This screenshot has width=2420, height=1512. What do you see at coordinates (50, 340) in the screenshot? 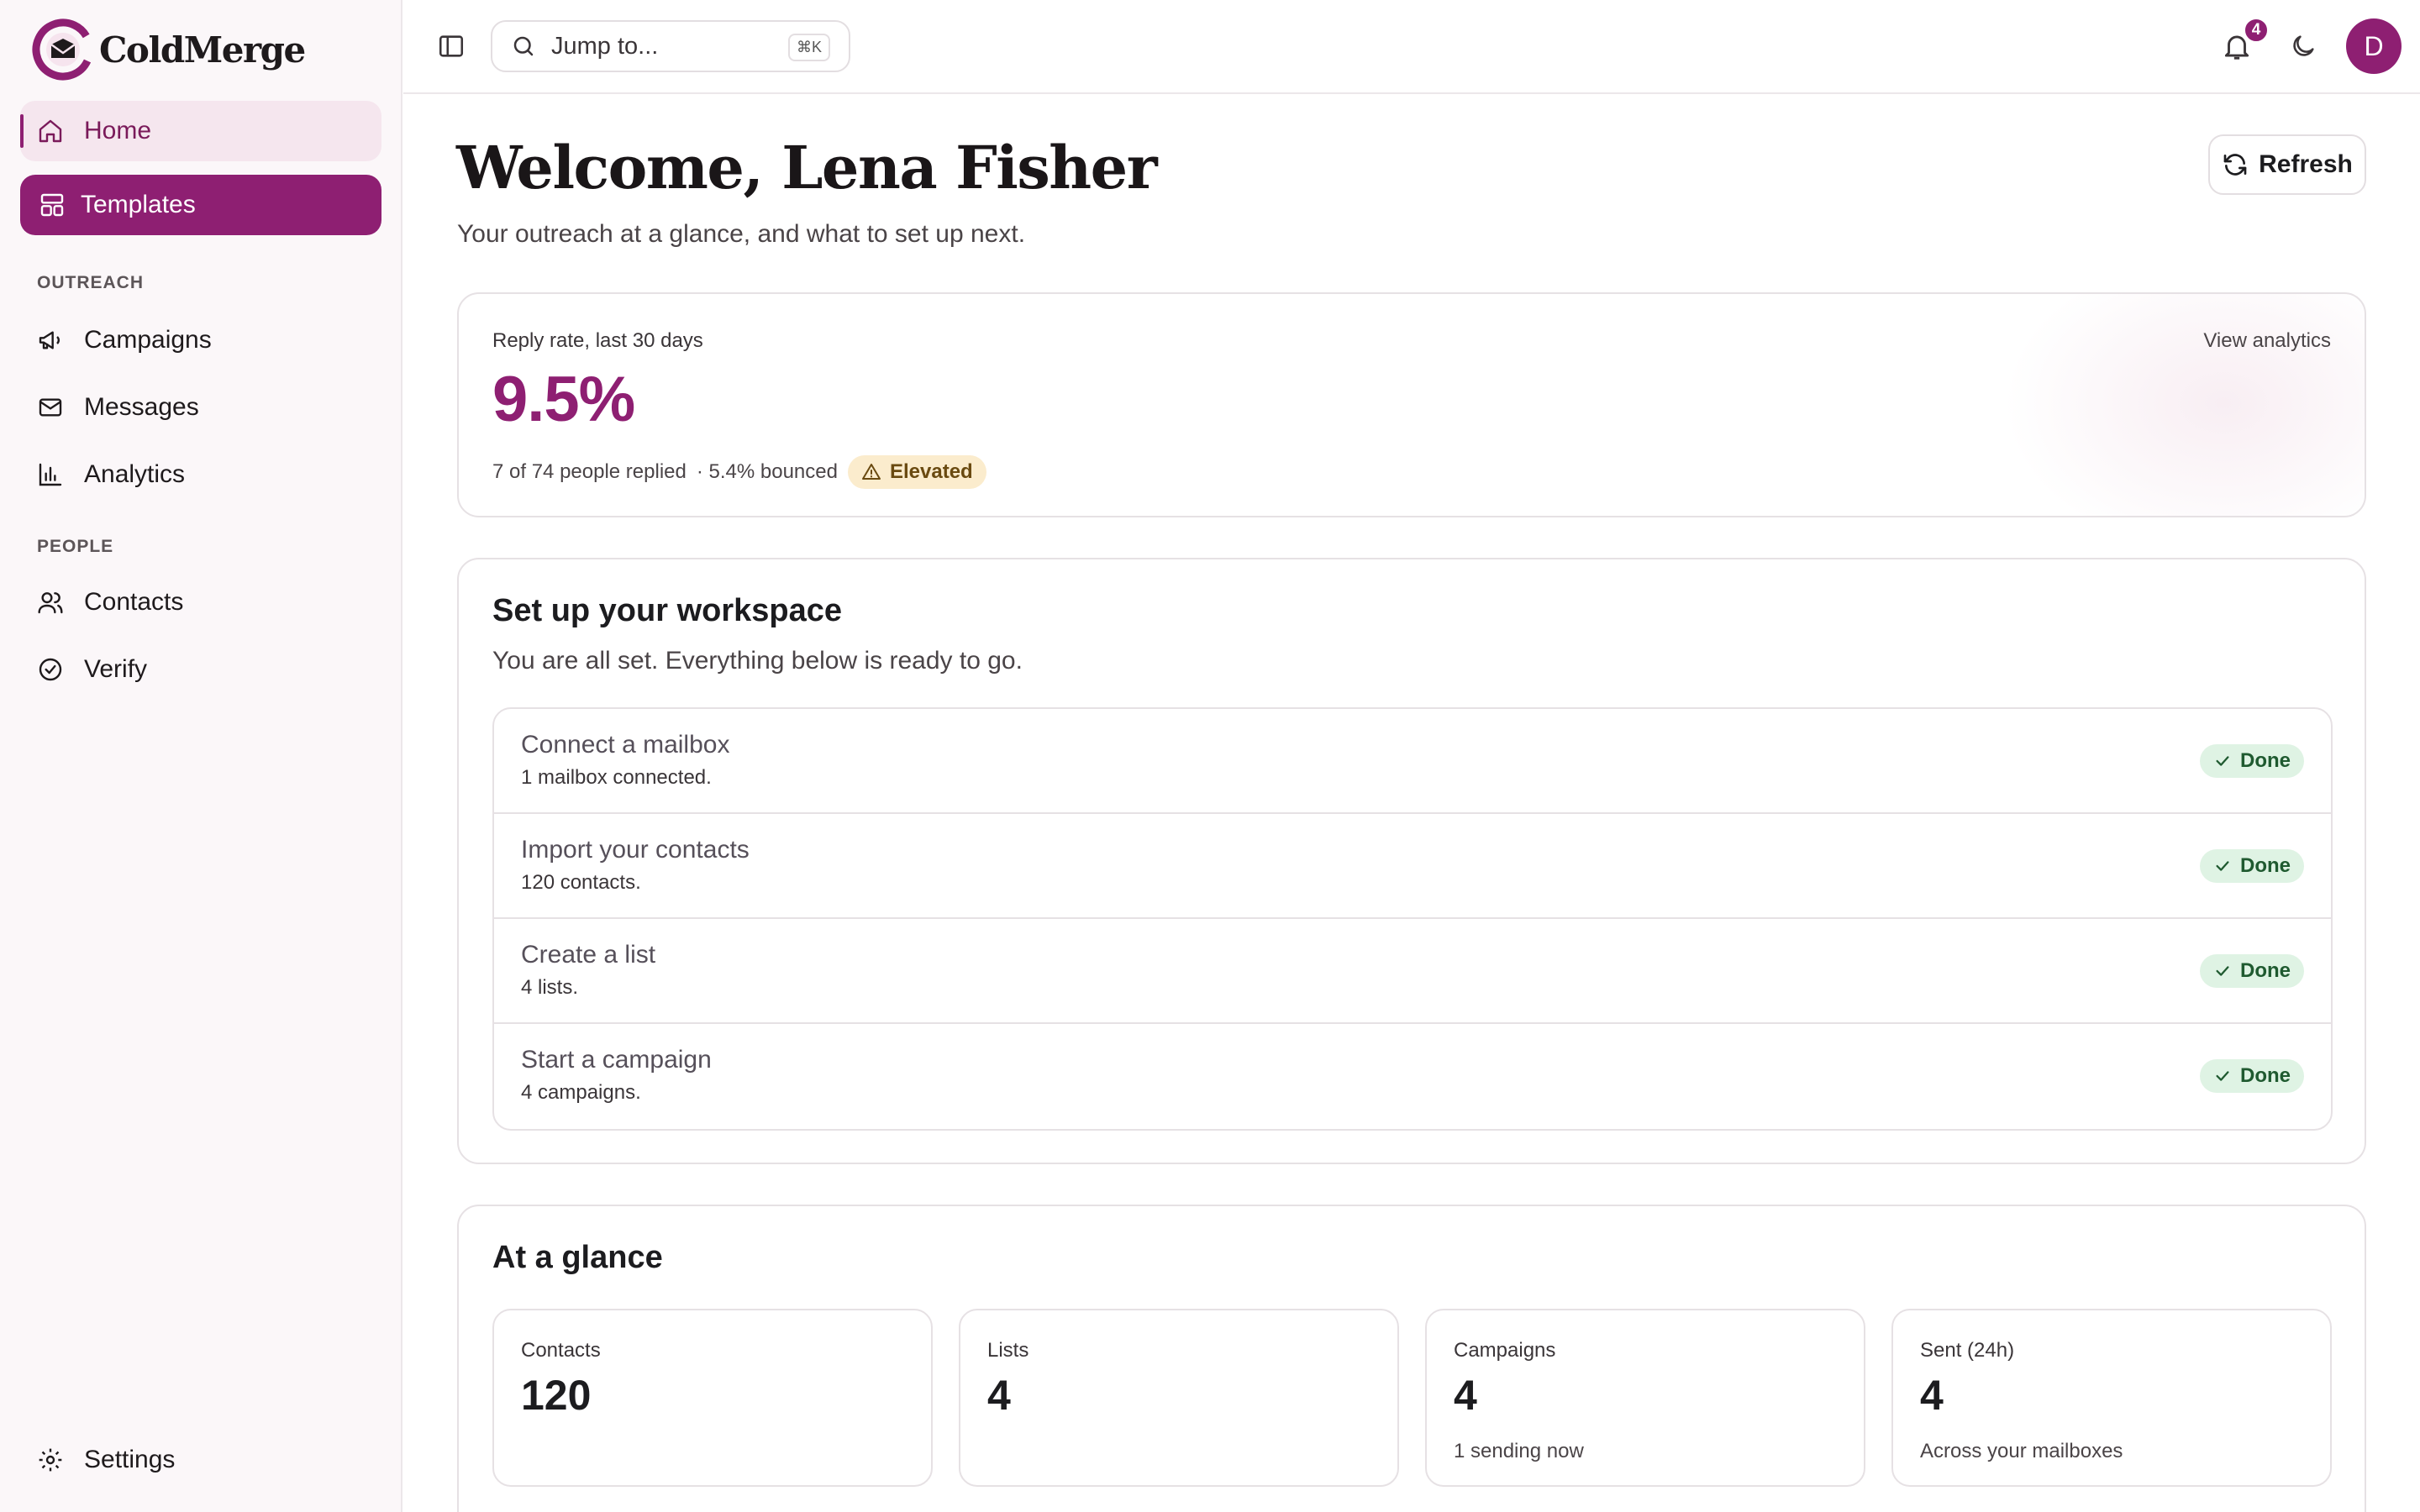
I see `megaphone-icon` at bounding box center [50, 340].